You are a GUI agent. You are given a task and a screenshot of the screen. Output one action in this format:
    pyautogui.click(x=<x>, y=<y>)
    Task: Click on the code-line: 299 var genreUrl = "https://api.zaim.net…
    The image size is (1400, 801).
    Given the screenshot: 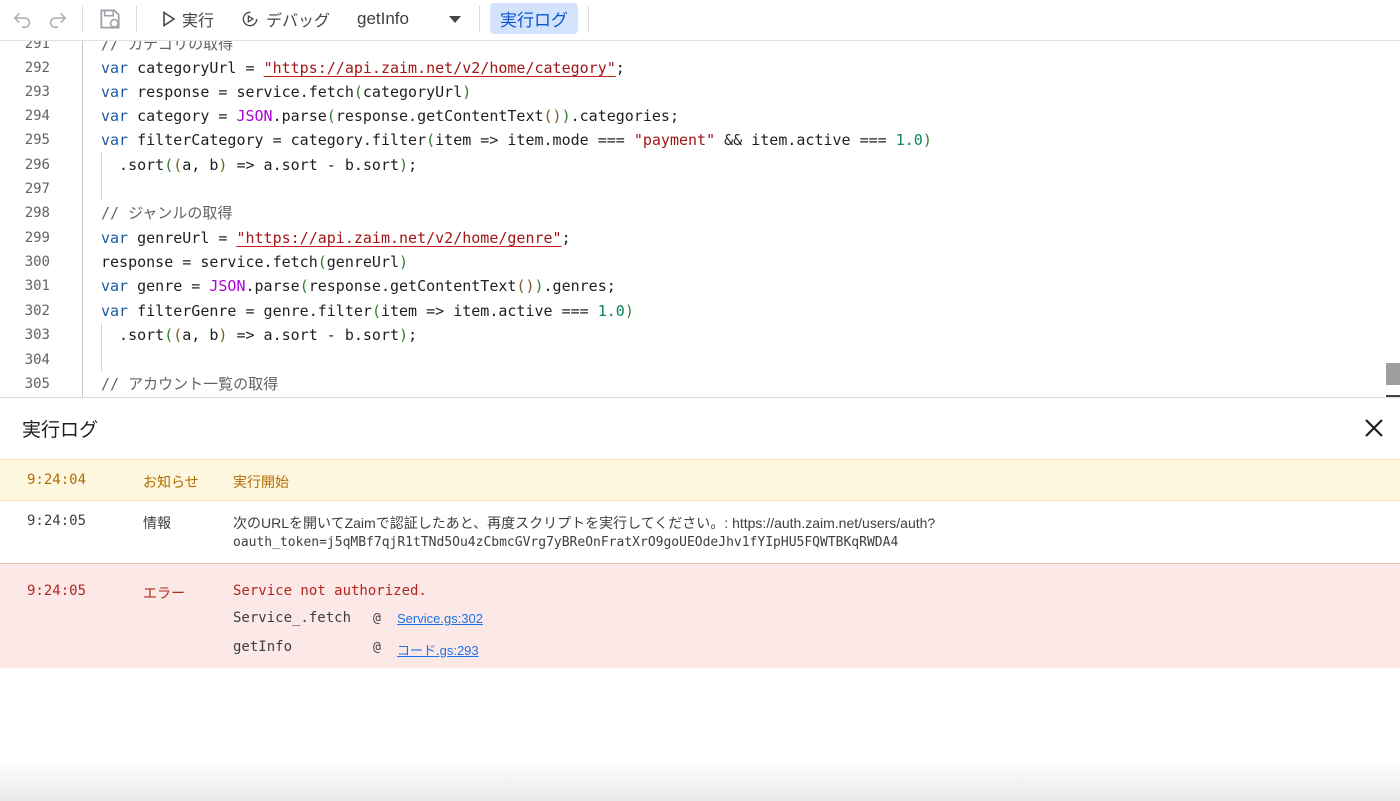 What is the action you would take?
    pyautogui.click(x=690, y=238)
    